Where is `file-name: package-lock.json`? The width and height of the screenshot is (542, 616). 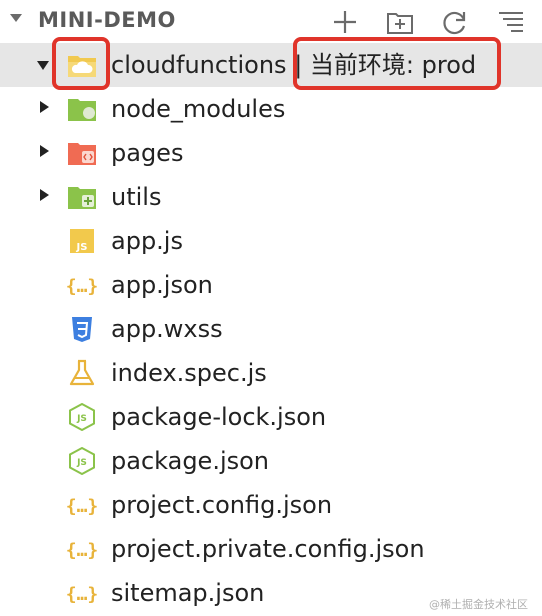
file-name: package-lock.json is located at coordinates (219, 417).